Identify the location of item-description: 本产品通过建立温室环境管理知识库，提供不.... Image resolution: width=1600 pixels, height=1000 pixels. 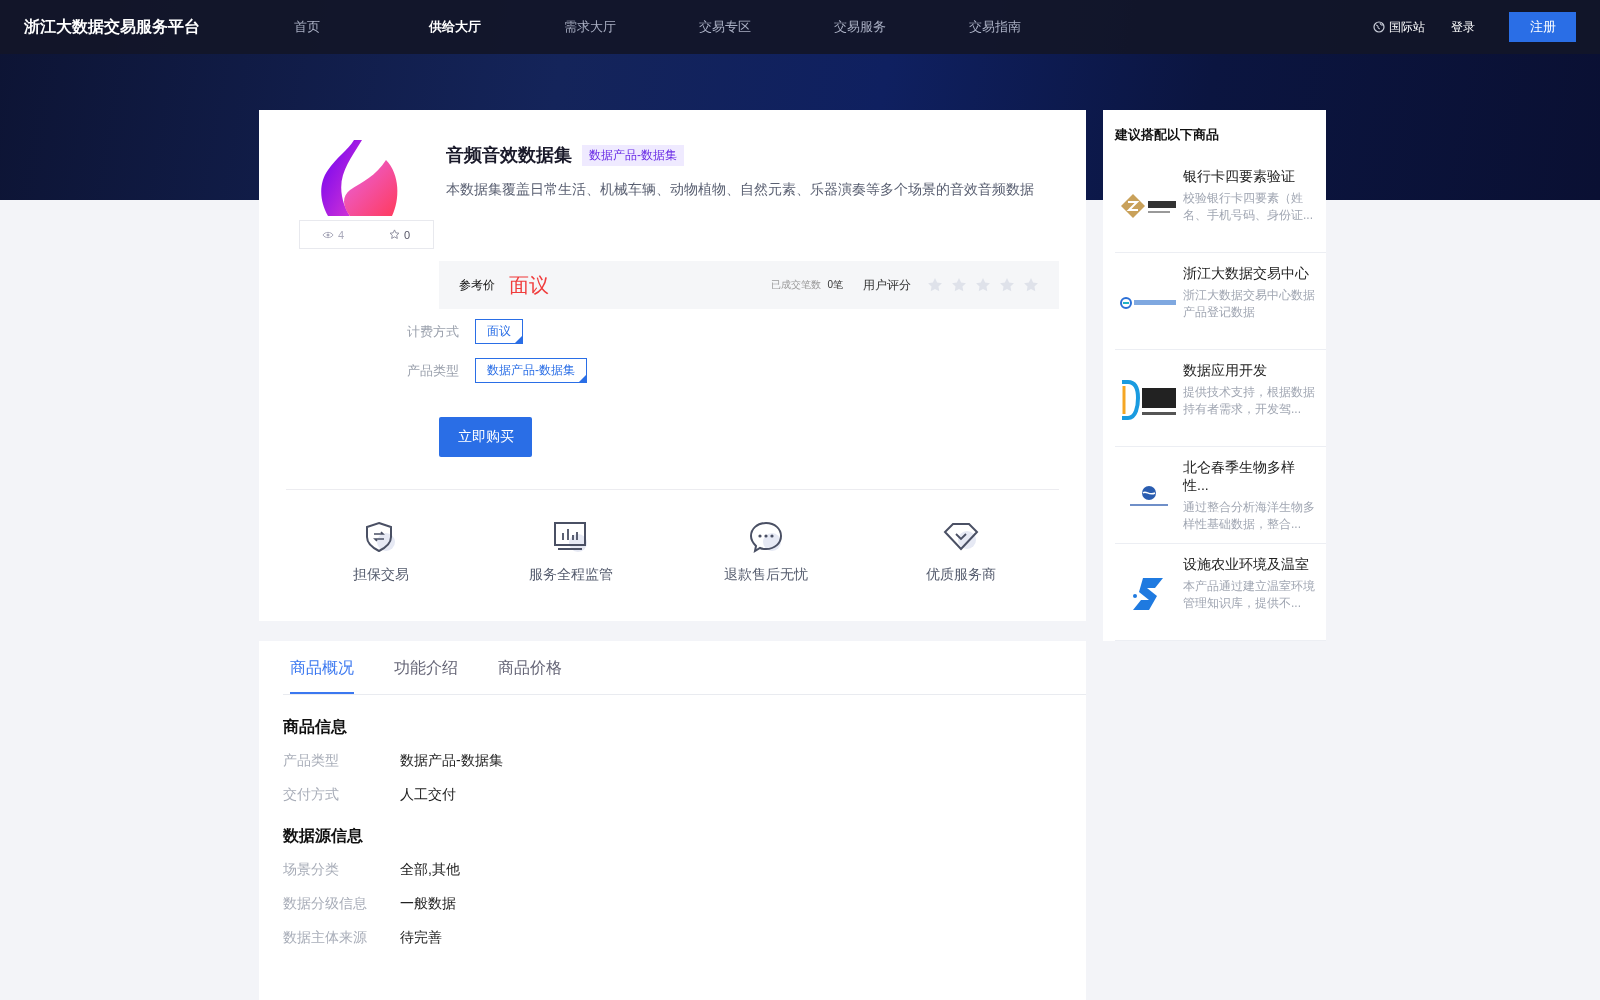
(1249, 595).